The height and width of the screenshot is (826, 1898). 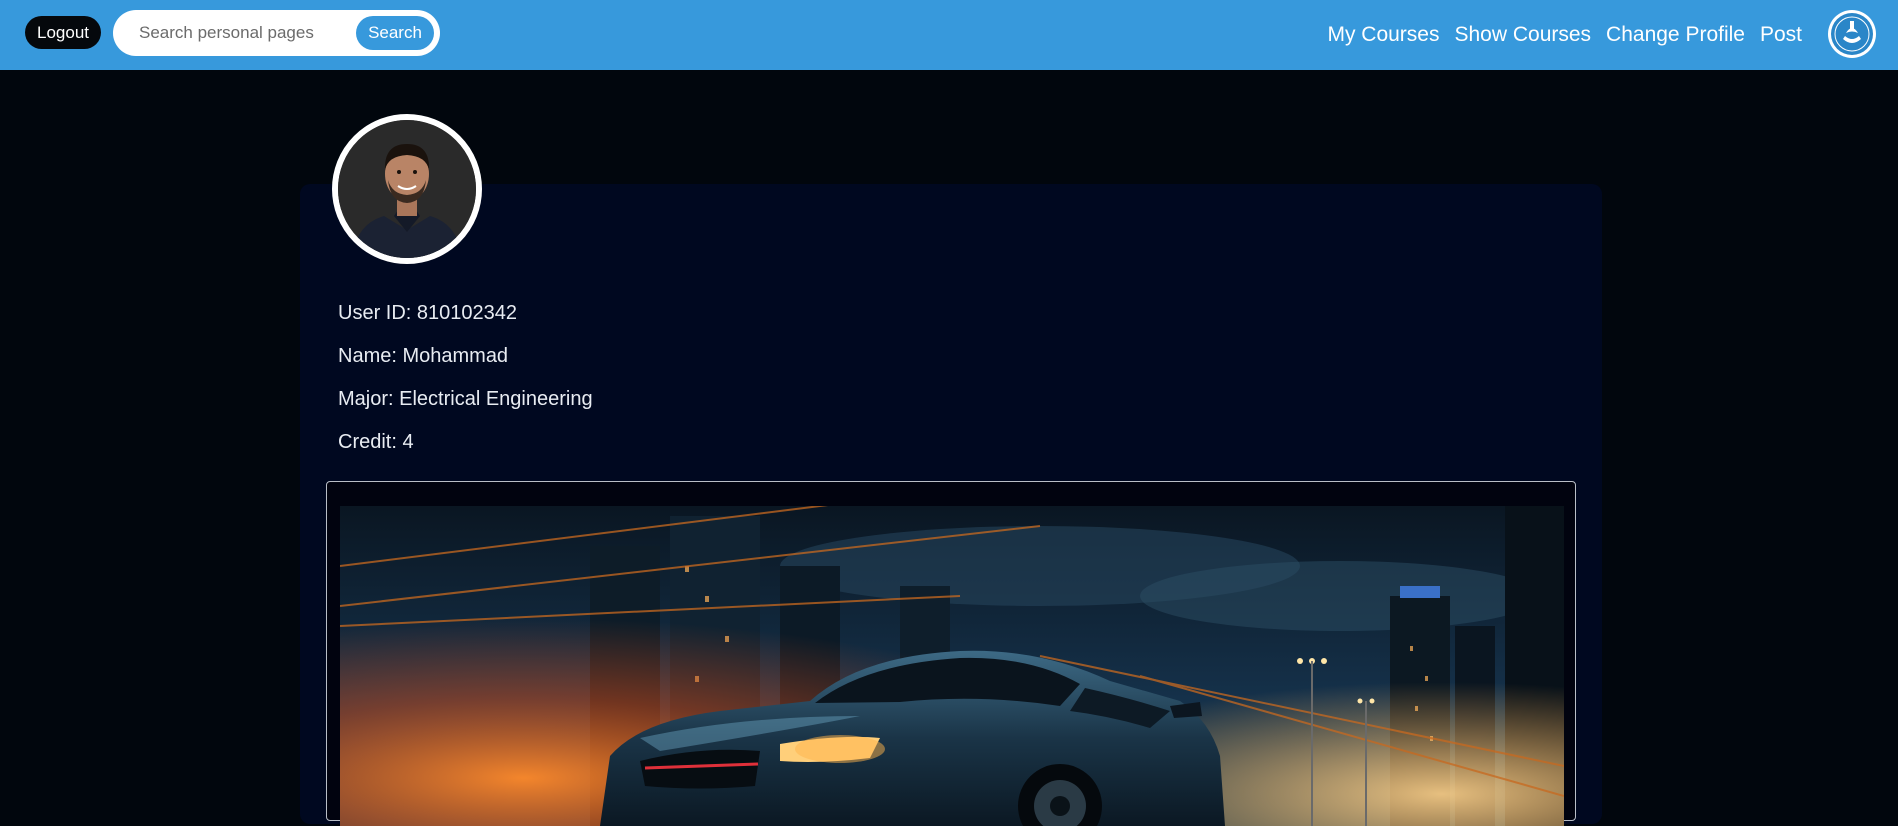 What do you see at coordinates (63, 32) in the screenshot?
I see `logout-button: Logout` at bounding box center [63, 32].